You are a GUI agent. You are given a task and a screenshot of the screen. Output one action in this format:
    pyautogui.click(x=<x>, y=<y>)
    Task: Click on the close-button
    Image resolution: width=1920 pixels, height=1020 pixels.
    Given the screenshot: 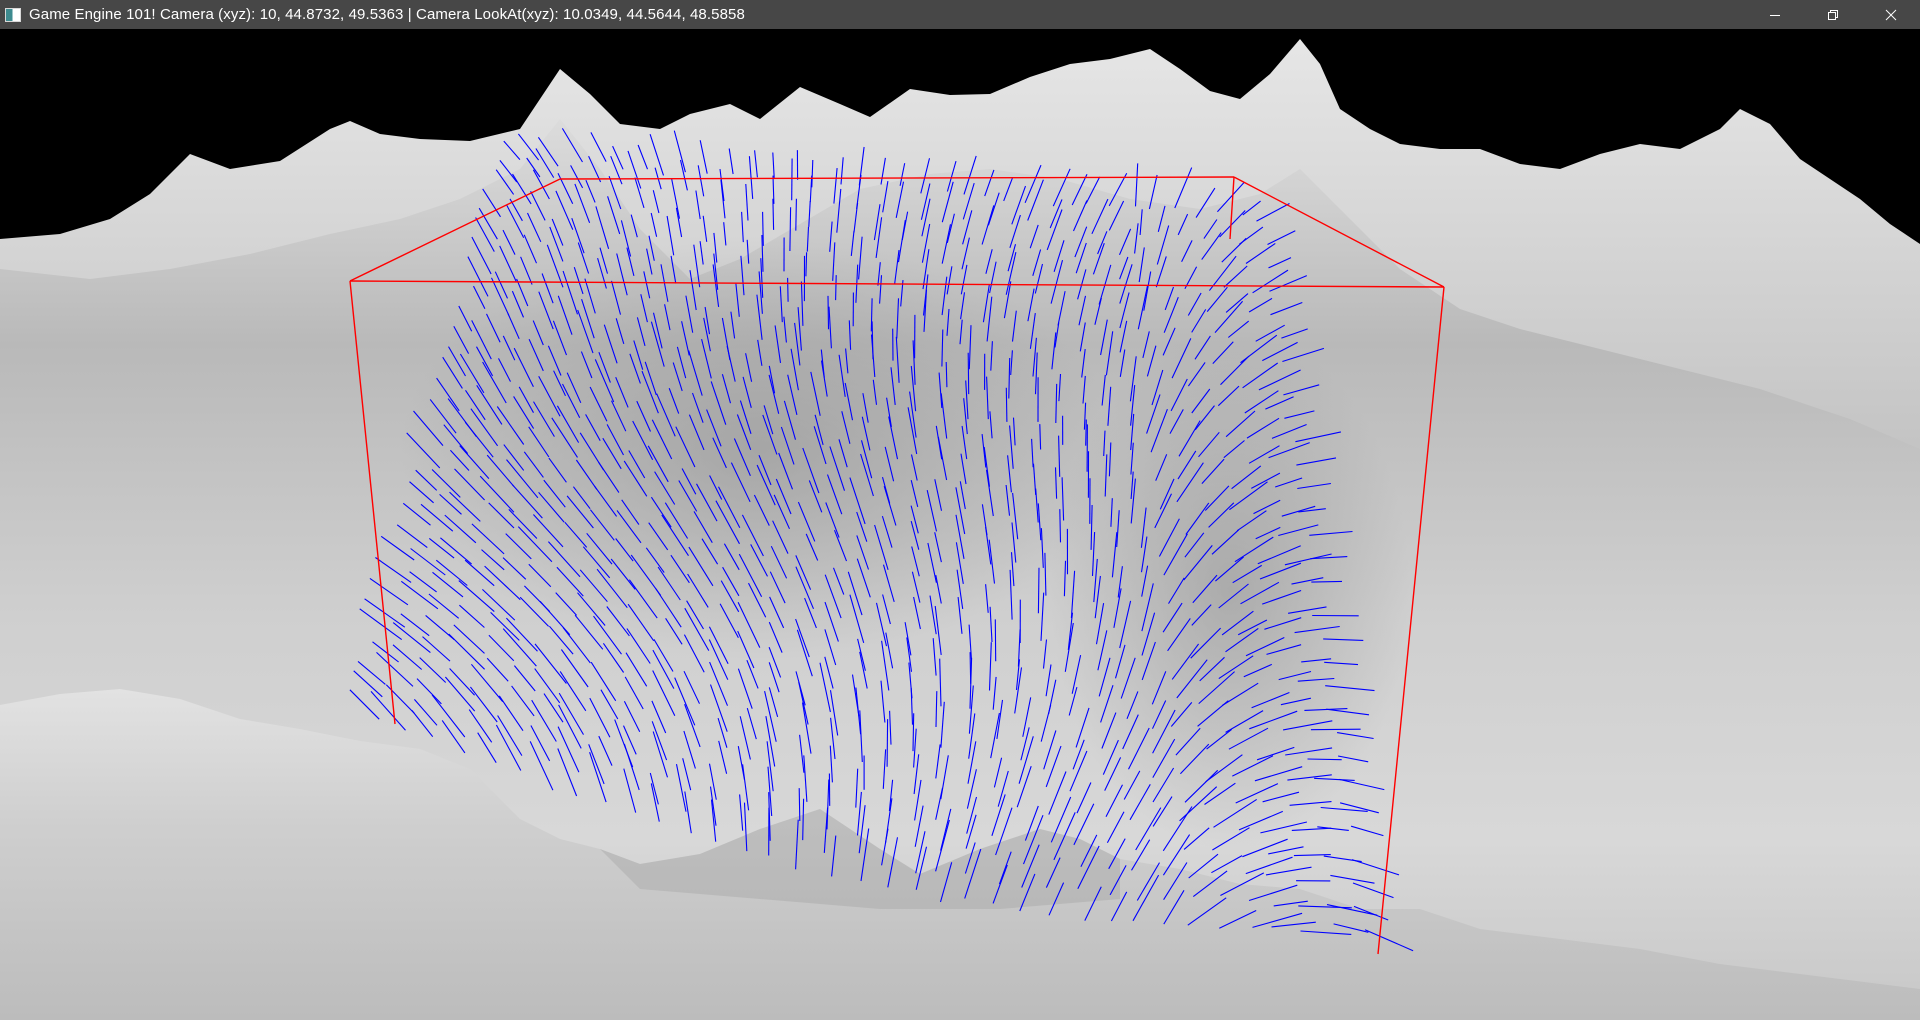 What is the action you would take?
    pyautogui.click(x=1891, y=14)
    